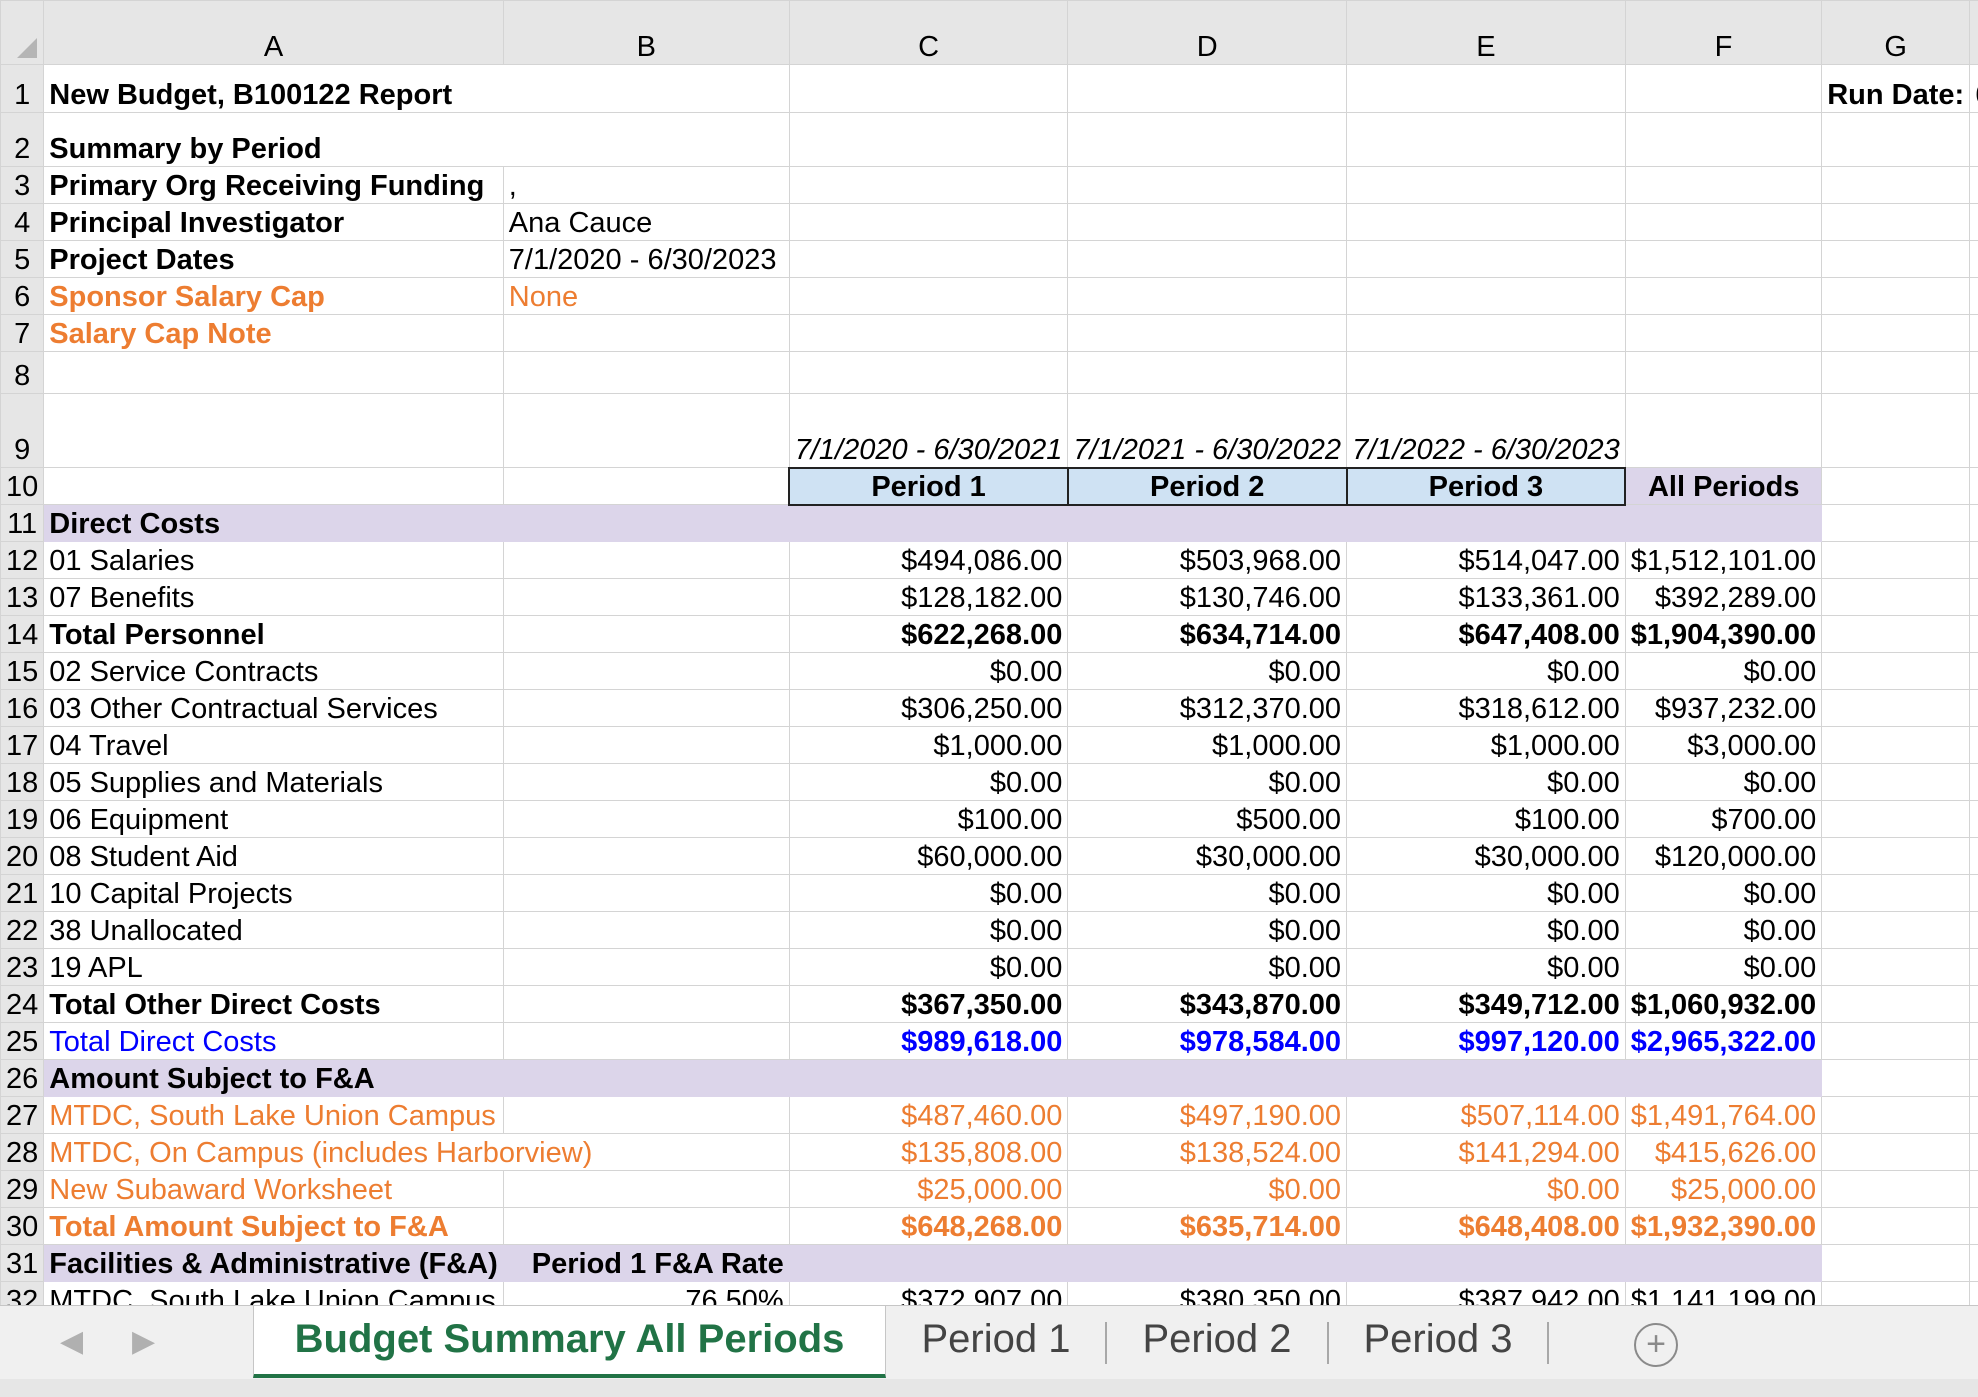 This screenshot has width=1978, height=1397. I want to click on line-item-label: 06 Equipment, so click(273, 819).